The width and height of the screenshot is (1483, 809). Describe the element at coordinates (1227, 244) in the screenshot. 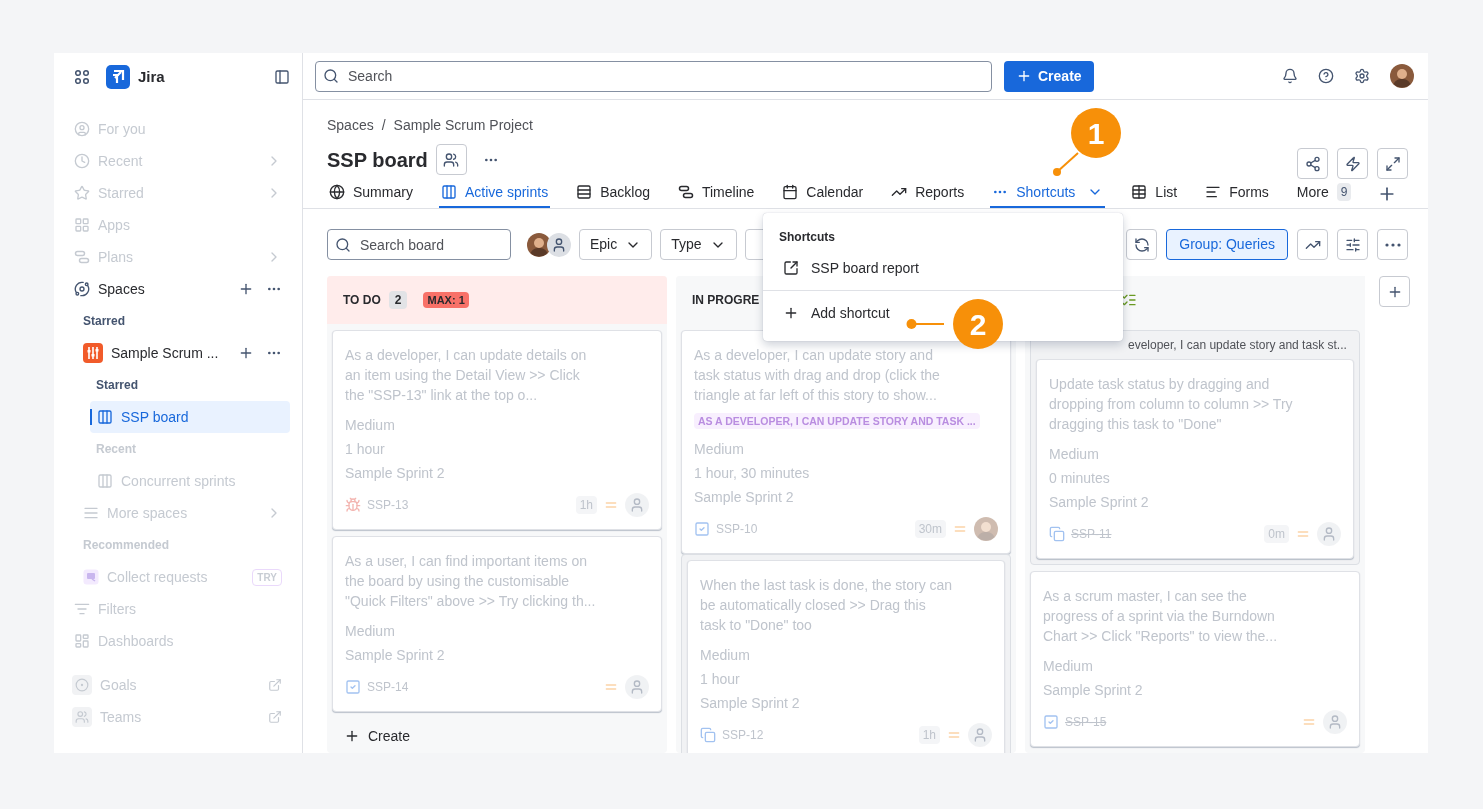

I see `group-button: Group: Queries` at that location.